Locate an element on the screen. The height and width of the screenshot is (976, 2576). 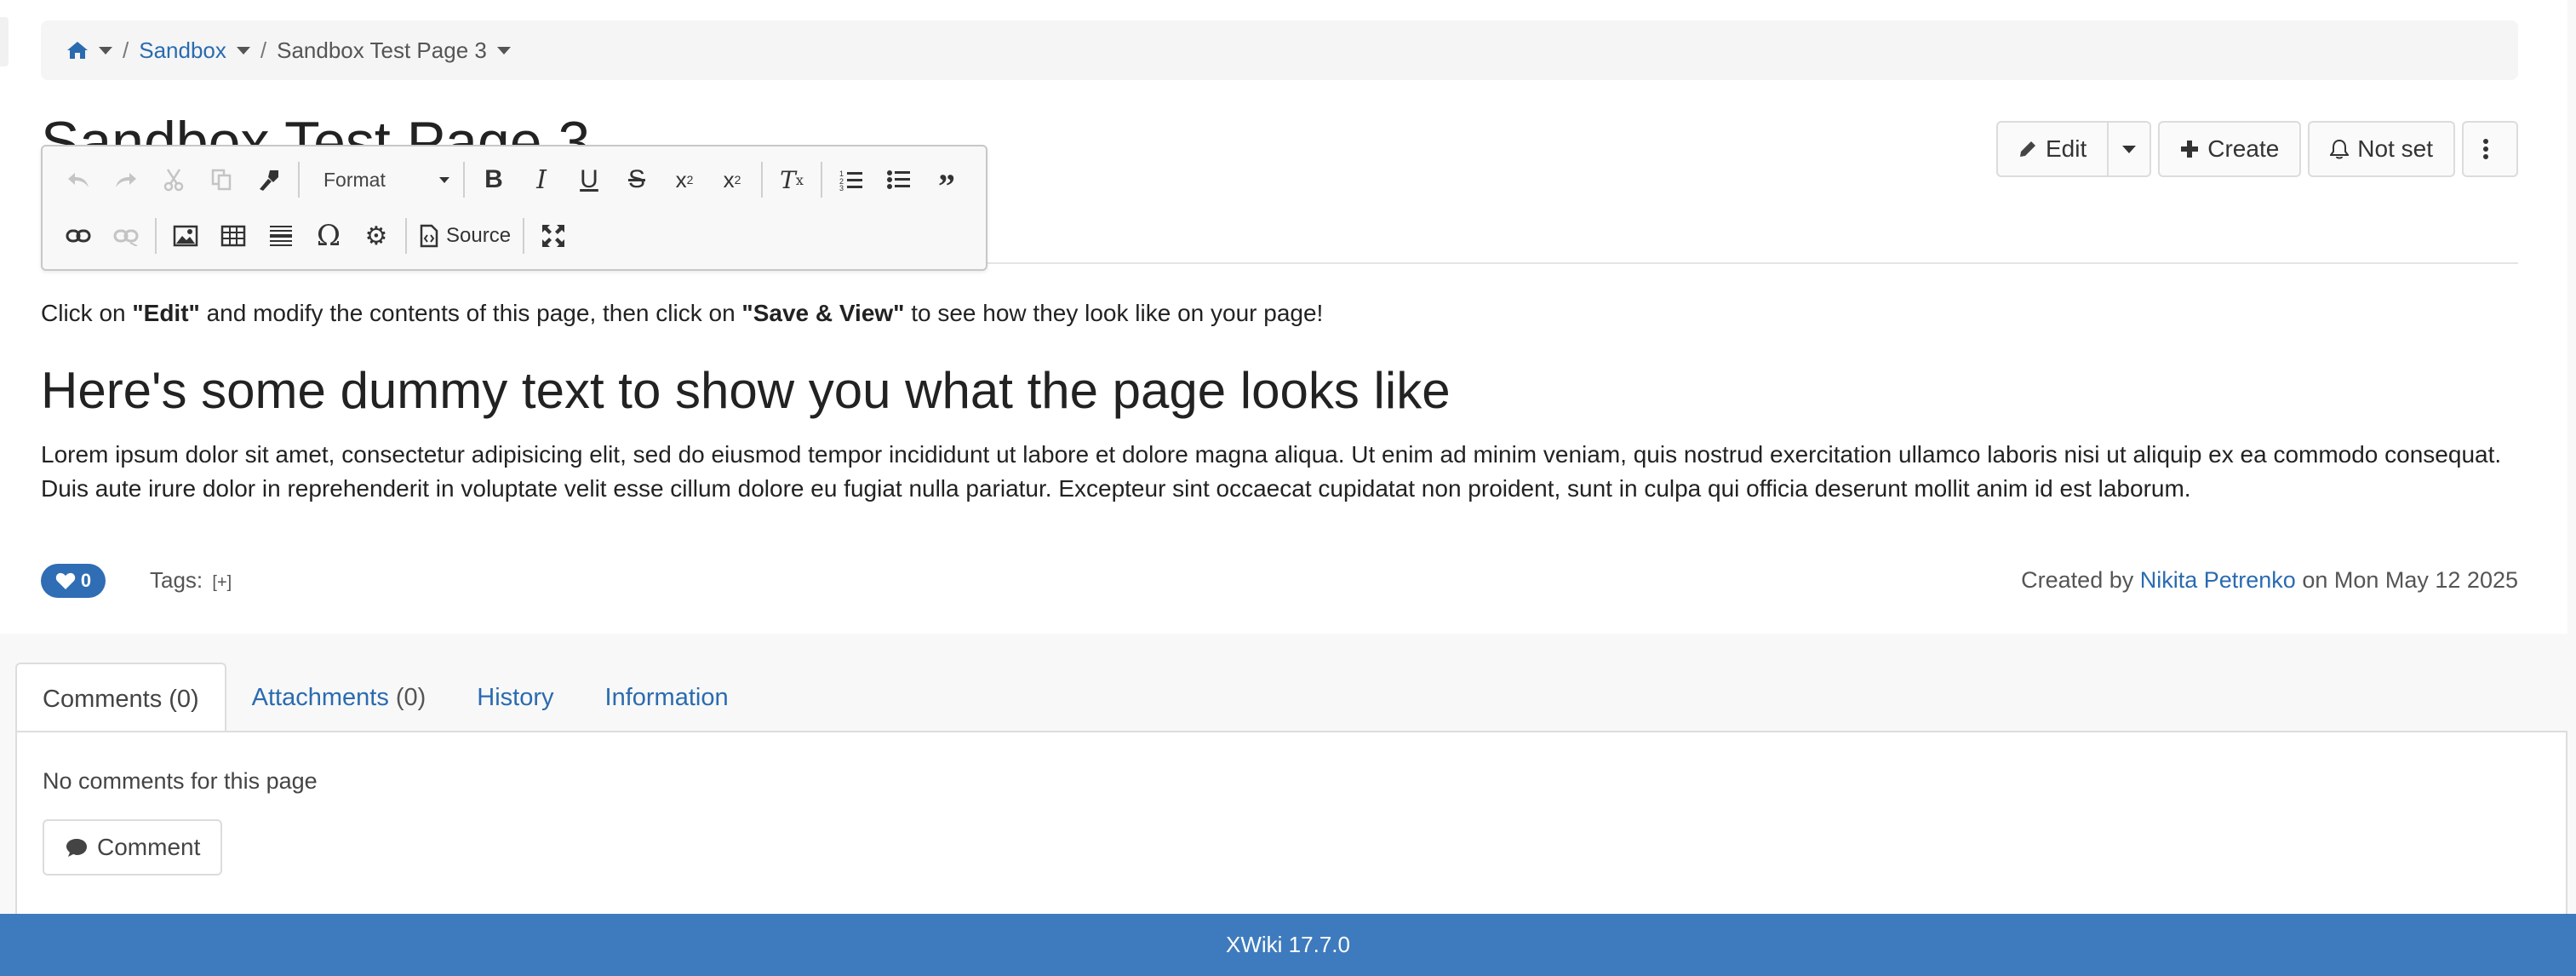
comment-label: Comment is located at coordinates (149, 847).